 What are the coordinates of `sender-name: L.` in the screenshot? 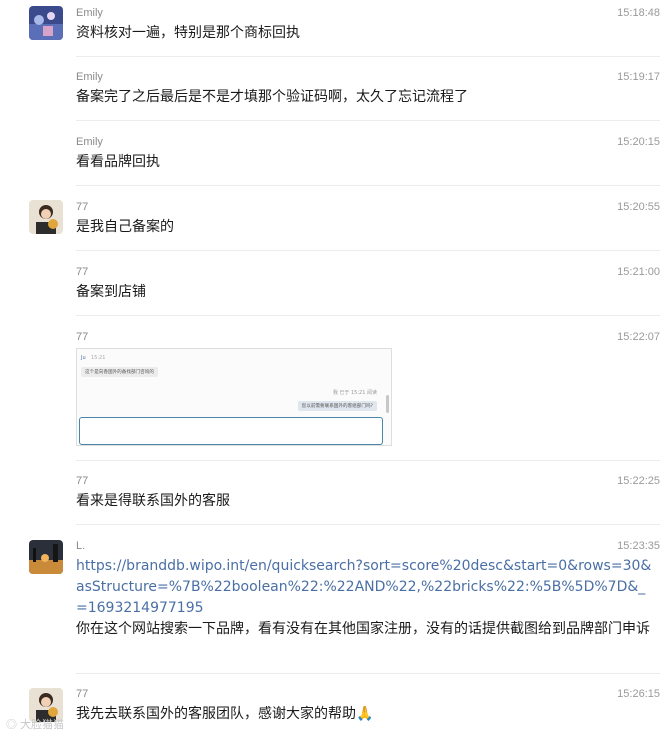 It's located at (81, 546).